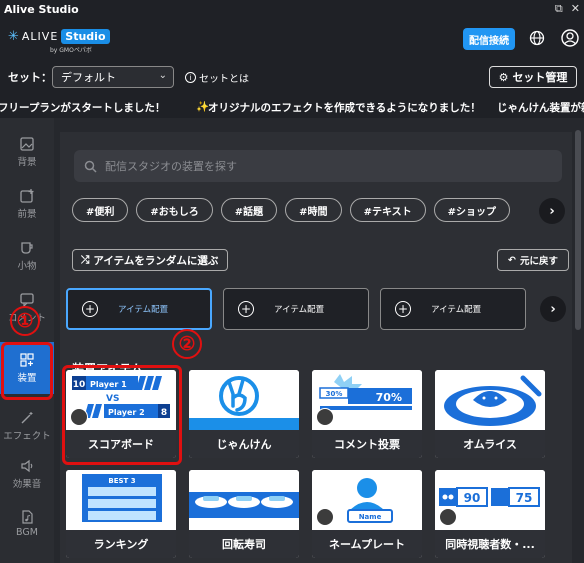  Describe the element at coordinates (27, 256) in the screenshot. I see `sidebar-item-props: 小物` at that location.